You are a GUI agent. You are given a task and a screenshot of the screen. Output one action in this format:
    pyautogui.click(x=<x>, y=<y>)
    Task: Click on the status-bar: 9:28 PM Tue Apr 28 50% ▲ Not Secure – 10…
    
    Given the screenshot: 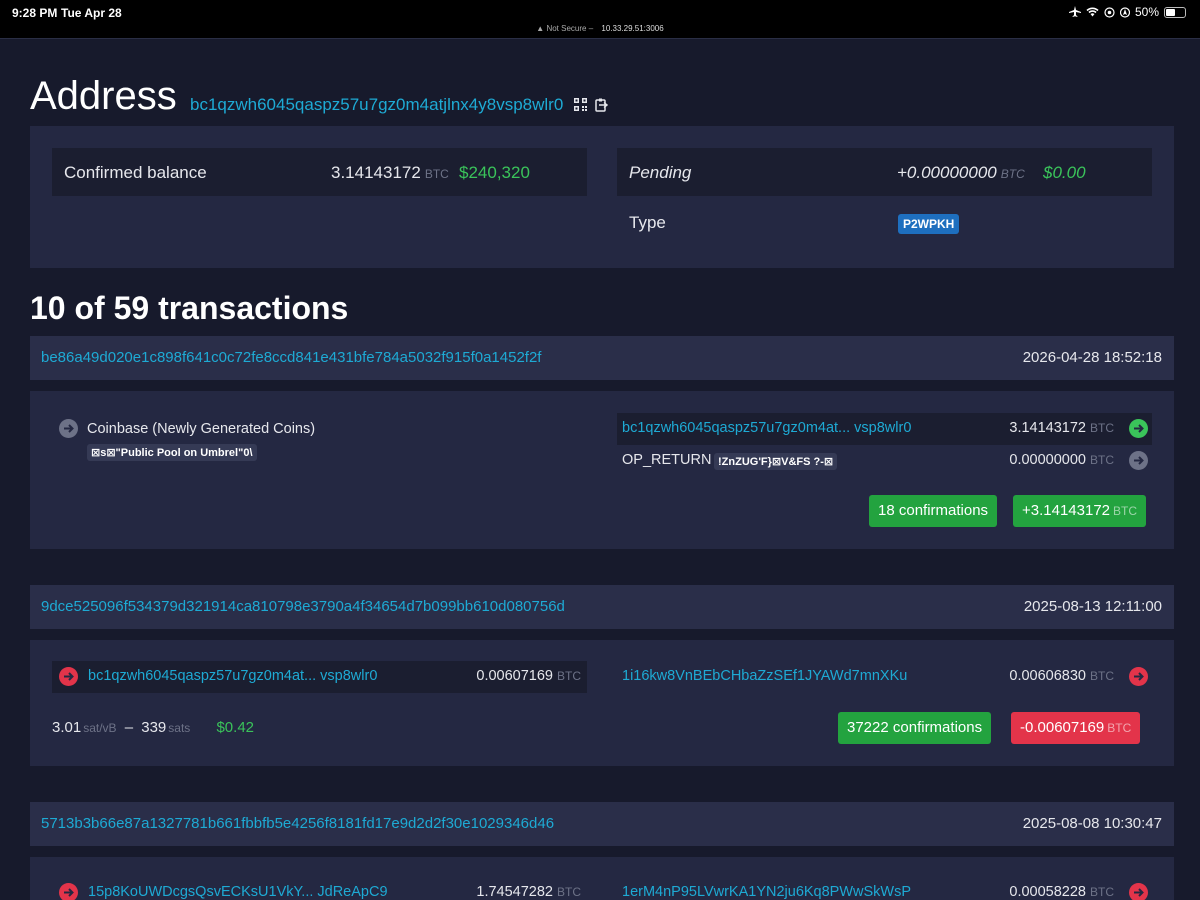 What is the action you would take?
    pyautogui.click(x=600, y=19)
    